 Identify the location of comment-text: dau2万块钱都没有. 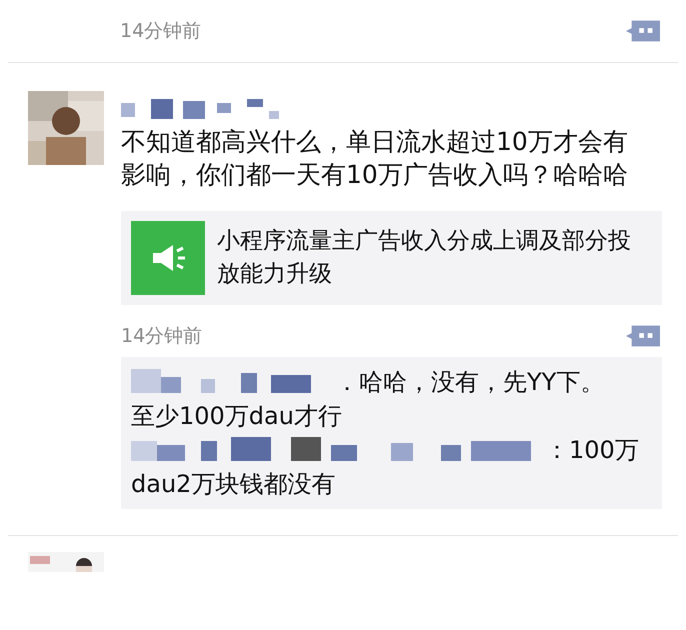
(233, 484).